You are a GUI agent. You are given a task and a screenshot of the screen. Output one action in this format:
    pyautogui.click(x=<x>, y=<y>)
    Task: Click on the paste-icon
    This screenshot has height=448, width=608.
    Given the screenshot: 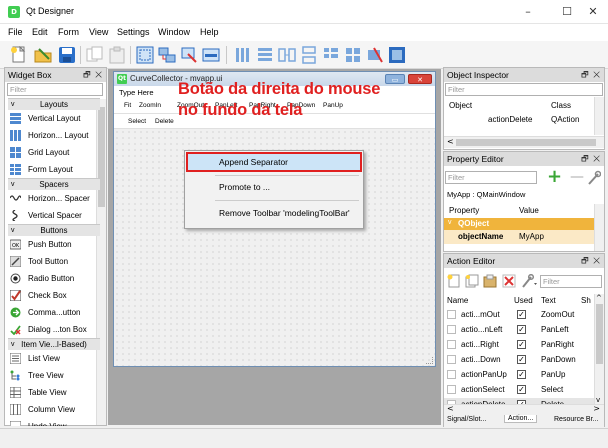 What is the action you would take?
    pyautogui.click(x=117, y=55)
    